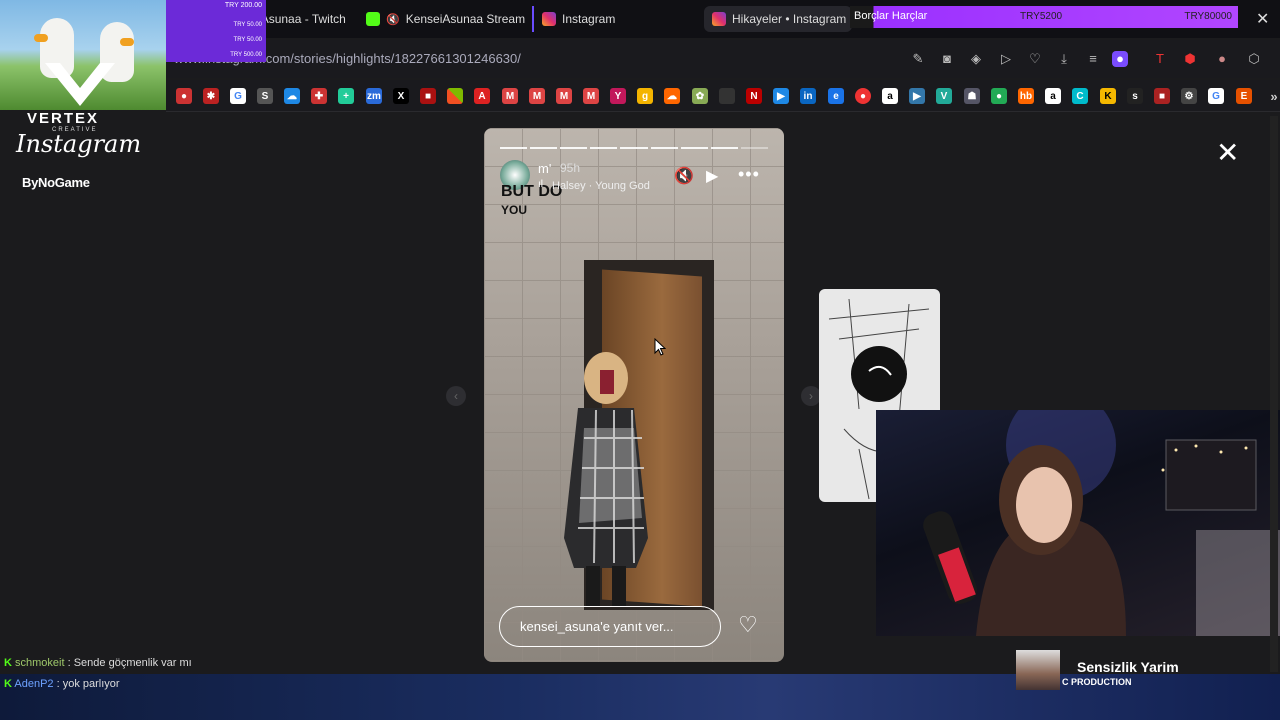 The width and height of the screenshot is (1280, 720). I want to click on now-playing-title: Sensizlik Yarim, so click(1128, 667).